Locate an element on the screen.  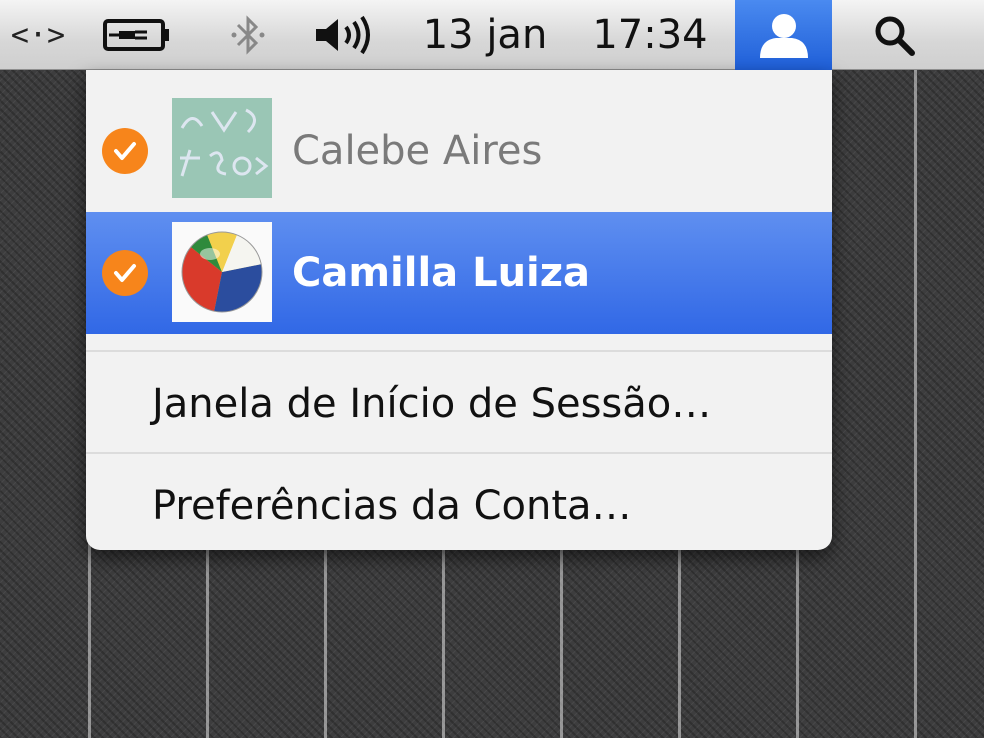
spotlight-search-icon is located at coordinates (894, 35).